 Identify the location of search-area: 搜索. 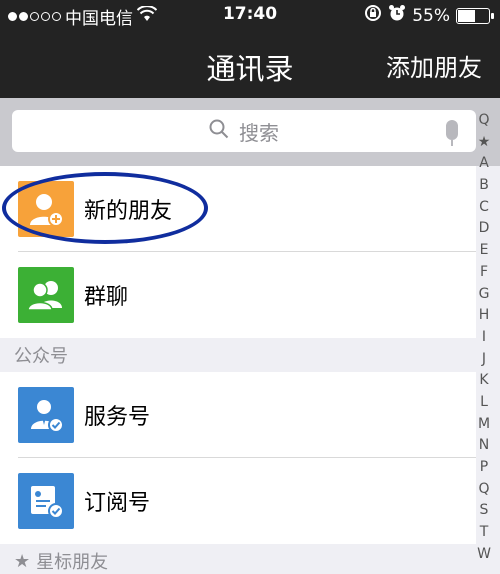
(250, 132).